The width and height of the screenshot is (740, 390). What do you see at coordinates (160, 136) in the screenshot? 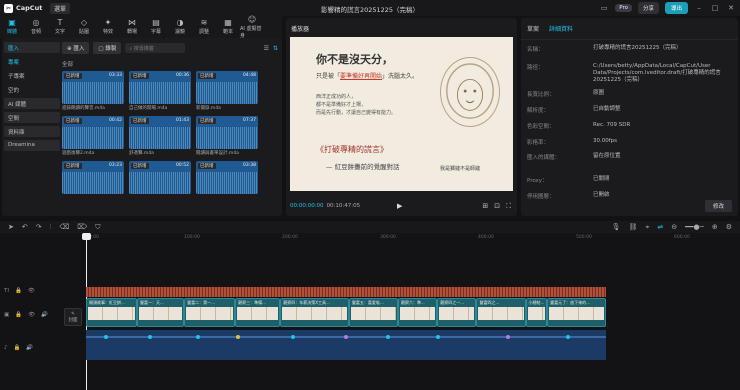
I see `media-item: 已新增 01:43 舒適聲.m4a` at bounding box center [160, 136].